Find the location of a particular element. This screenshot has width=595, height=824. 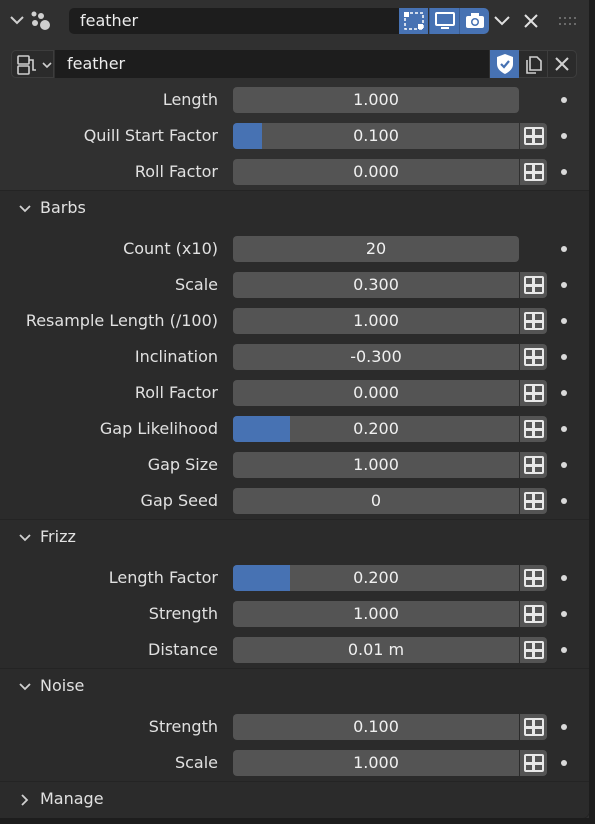

subpanel-header-barbs: Barbs is located at coordinates (294, 209).